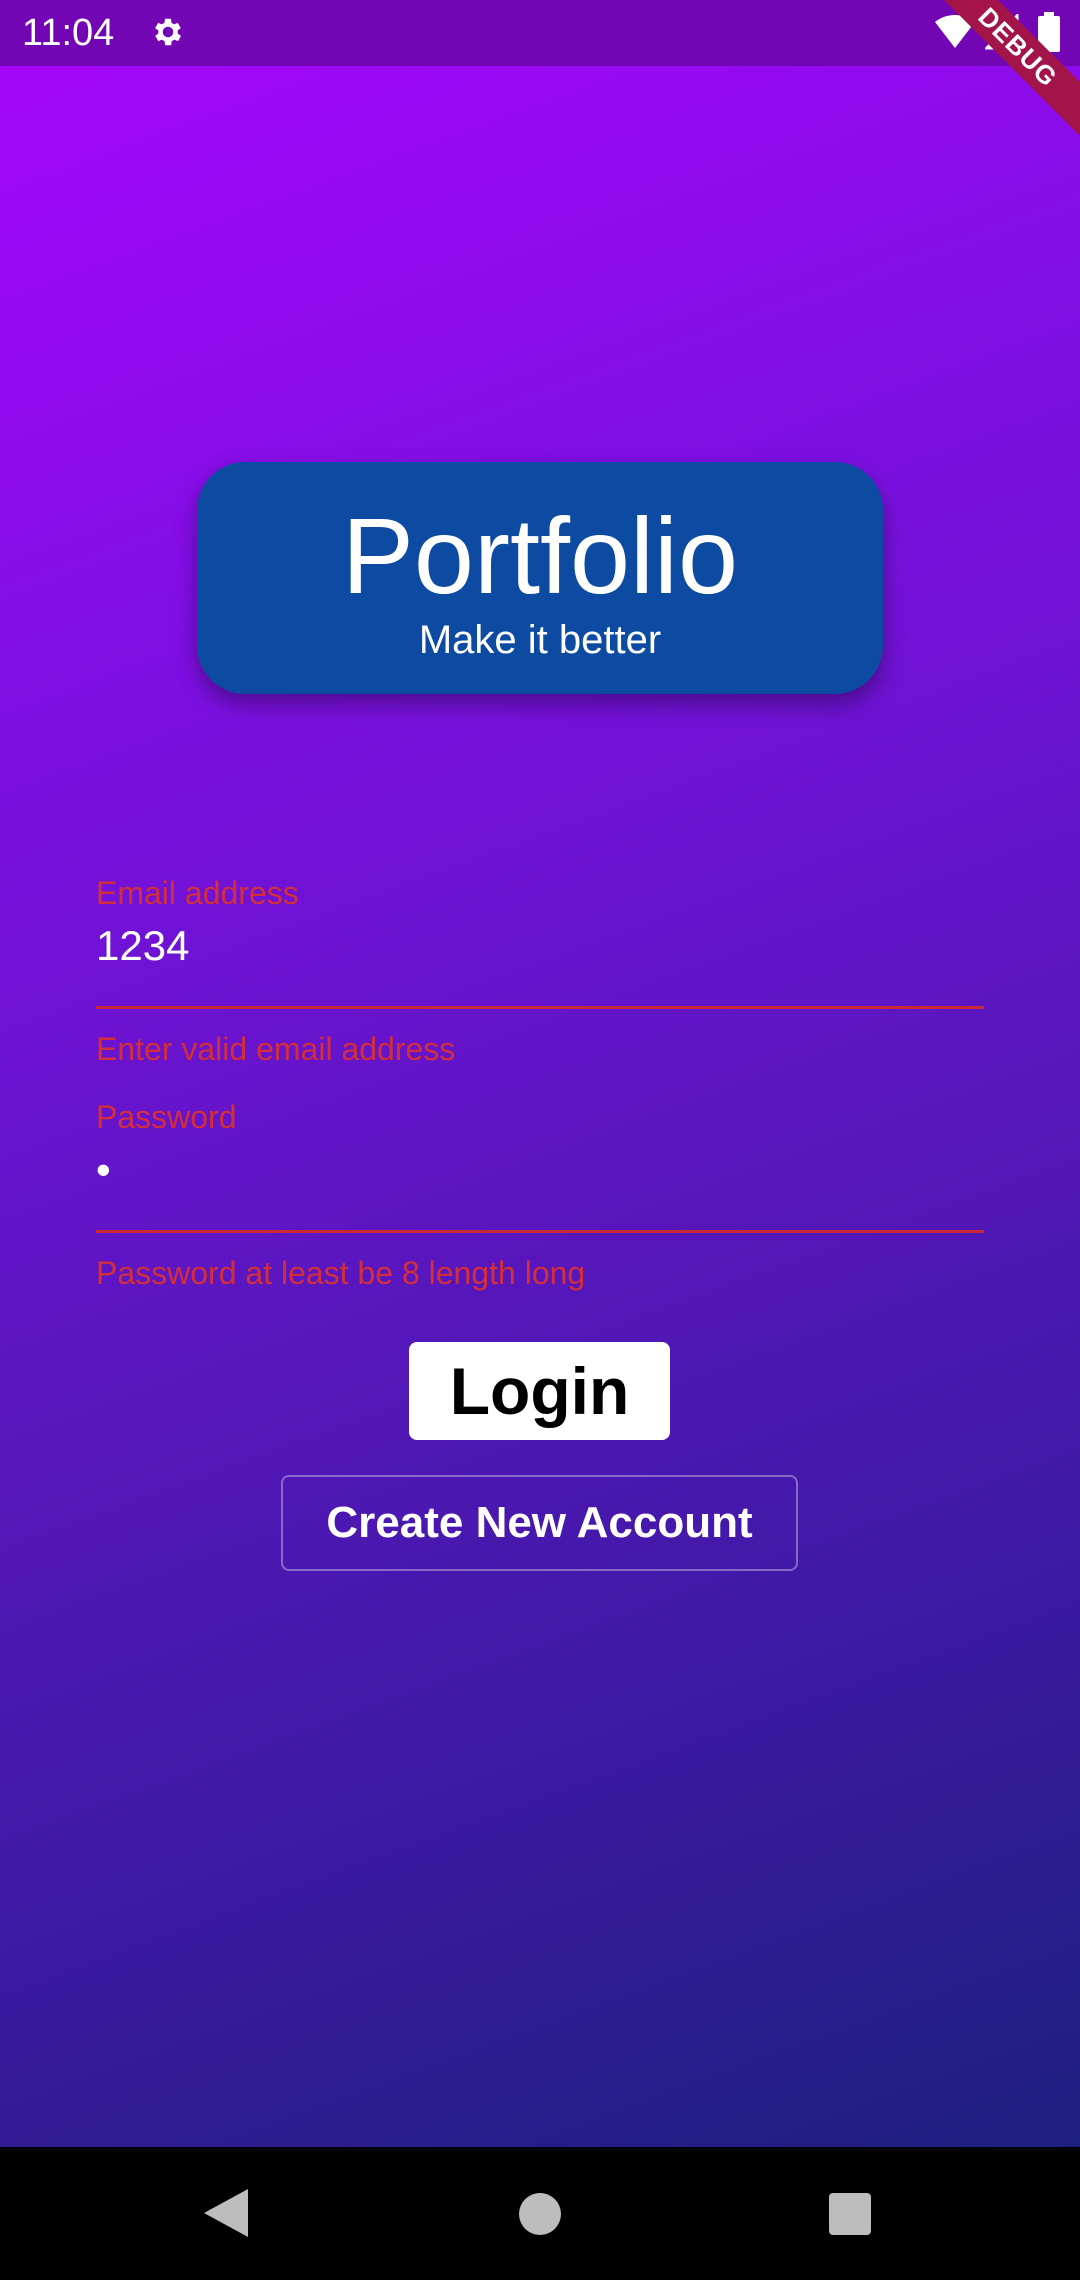 This screenshot has height=2280, width=1080. What do you see at coordinates (850, 2214) in the screenshot?
I see `recents-icon` at bounding box center [850, 2214].